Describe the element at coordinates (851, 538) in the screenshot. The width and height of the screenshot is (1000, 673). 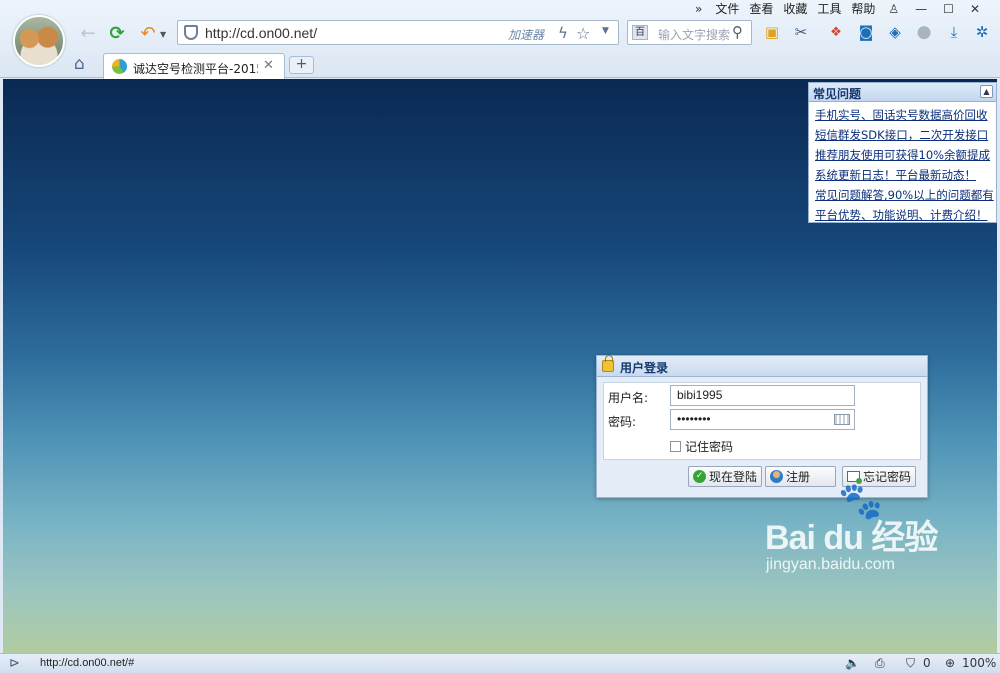
I see `watermark-brand: Bai du 经验` at that location.